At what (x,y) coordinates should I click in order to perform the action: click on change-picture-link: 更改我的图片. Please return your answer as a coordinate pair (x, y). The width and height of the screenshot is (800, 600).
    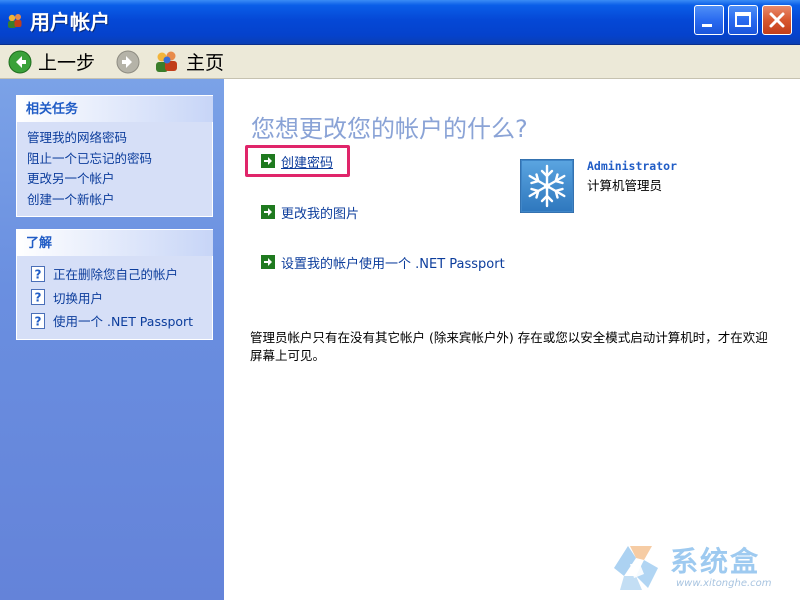
    Looking at the image, I should click on (310, 212).